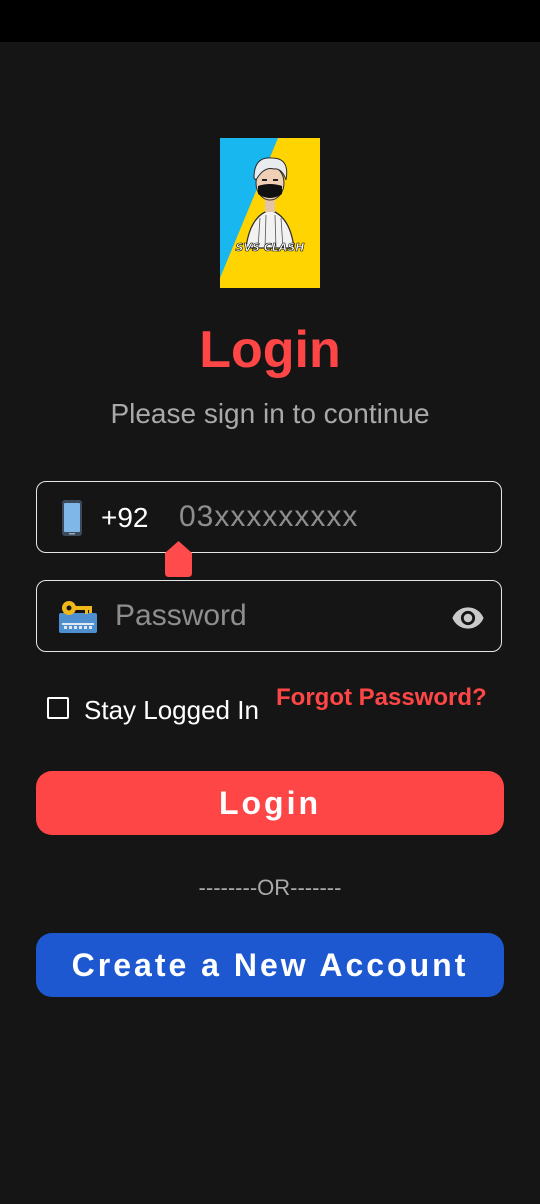 The height and width of the screenshot is (1204, 540). I want to click on or-separator: --------OR-------, so click(270, 887).